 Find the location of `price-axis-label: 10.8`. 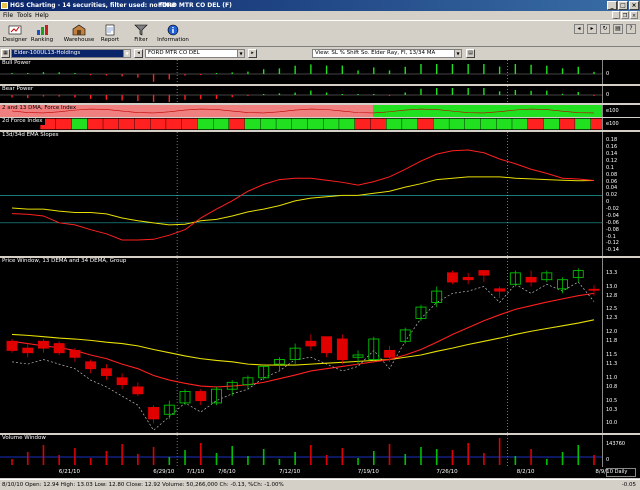

price-axis-label: 10.8 is located at coordinates (612, 386).